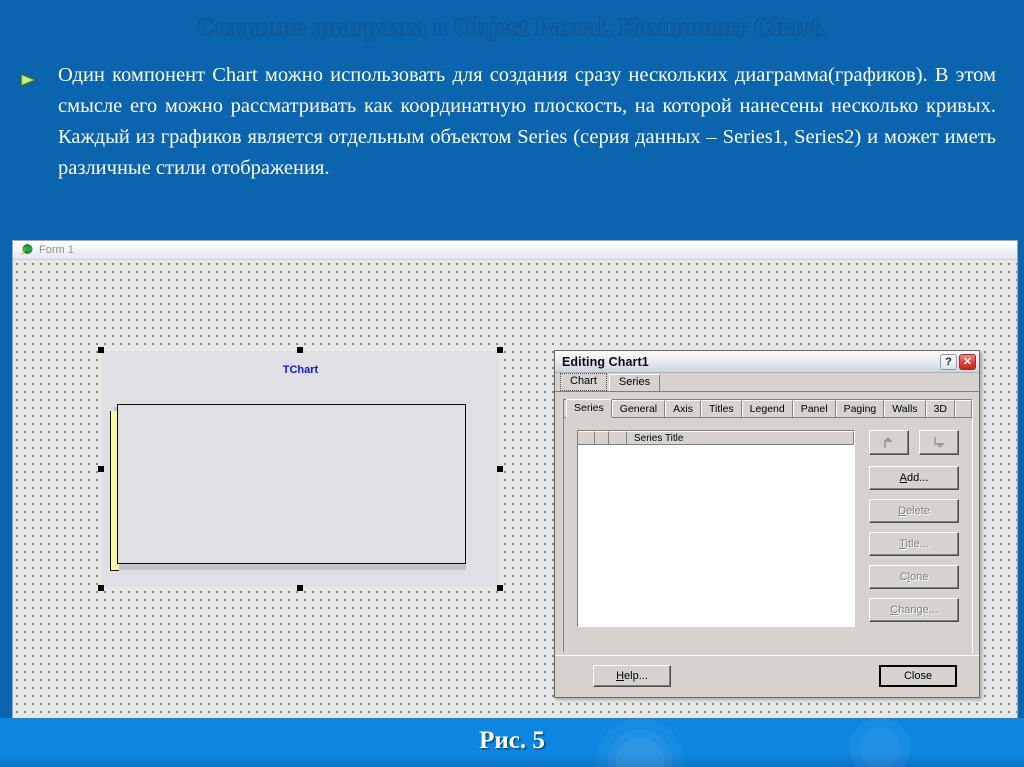 The image size is (1024, 767). What do you see at coordinates (29, 74) in the screenshot?
I see `green-arrow-bullet-icon` at bounding box center [29, 74].